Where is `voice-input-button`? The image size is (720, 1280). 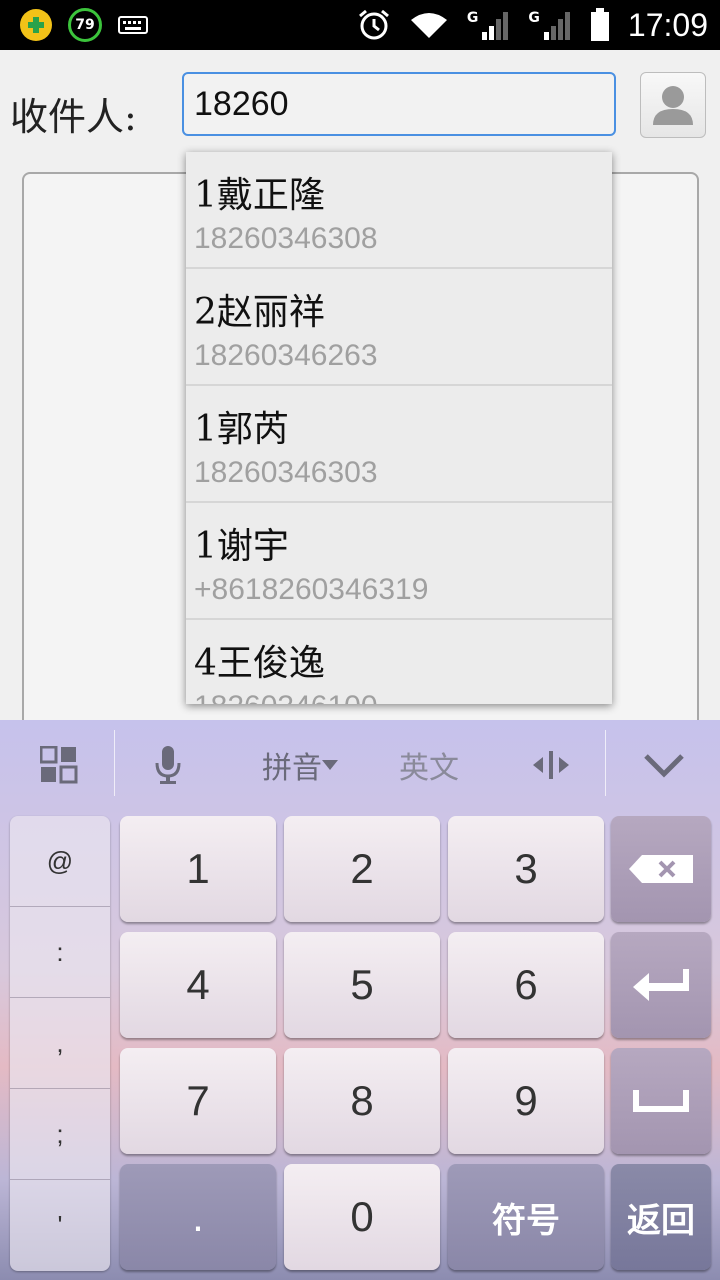
voice-input-button is located at coordinates (168, 765).